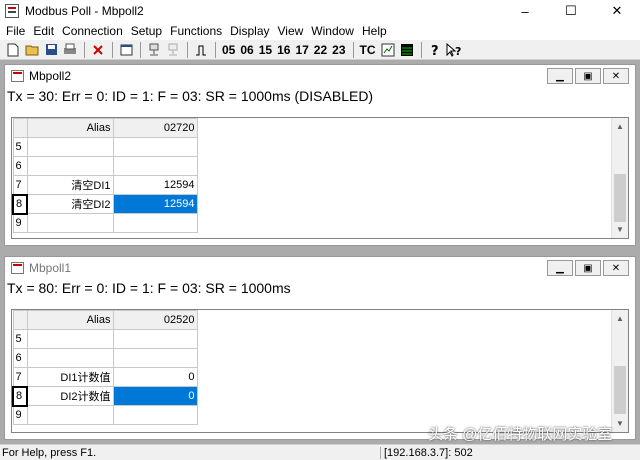 The image size is (640, 460). I want to click on table-row: 7 清空DI1 12594, so click(105, 185).